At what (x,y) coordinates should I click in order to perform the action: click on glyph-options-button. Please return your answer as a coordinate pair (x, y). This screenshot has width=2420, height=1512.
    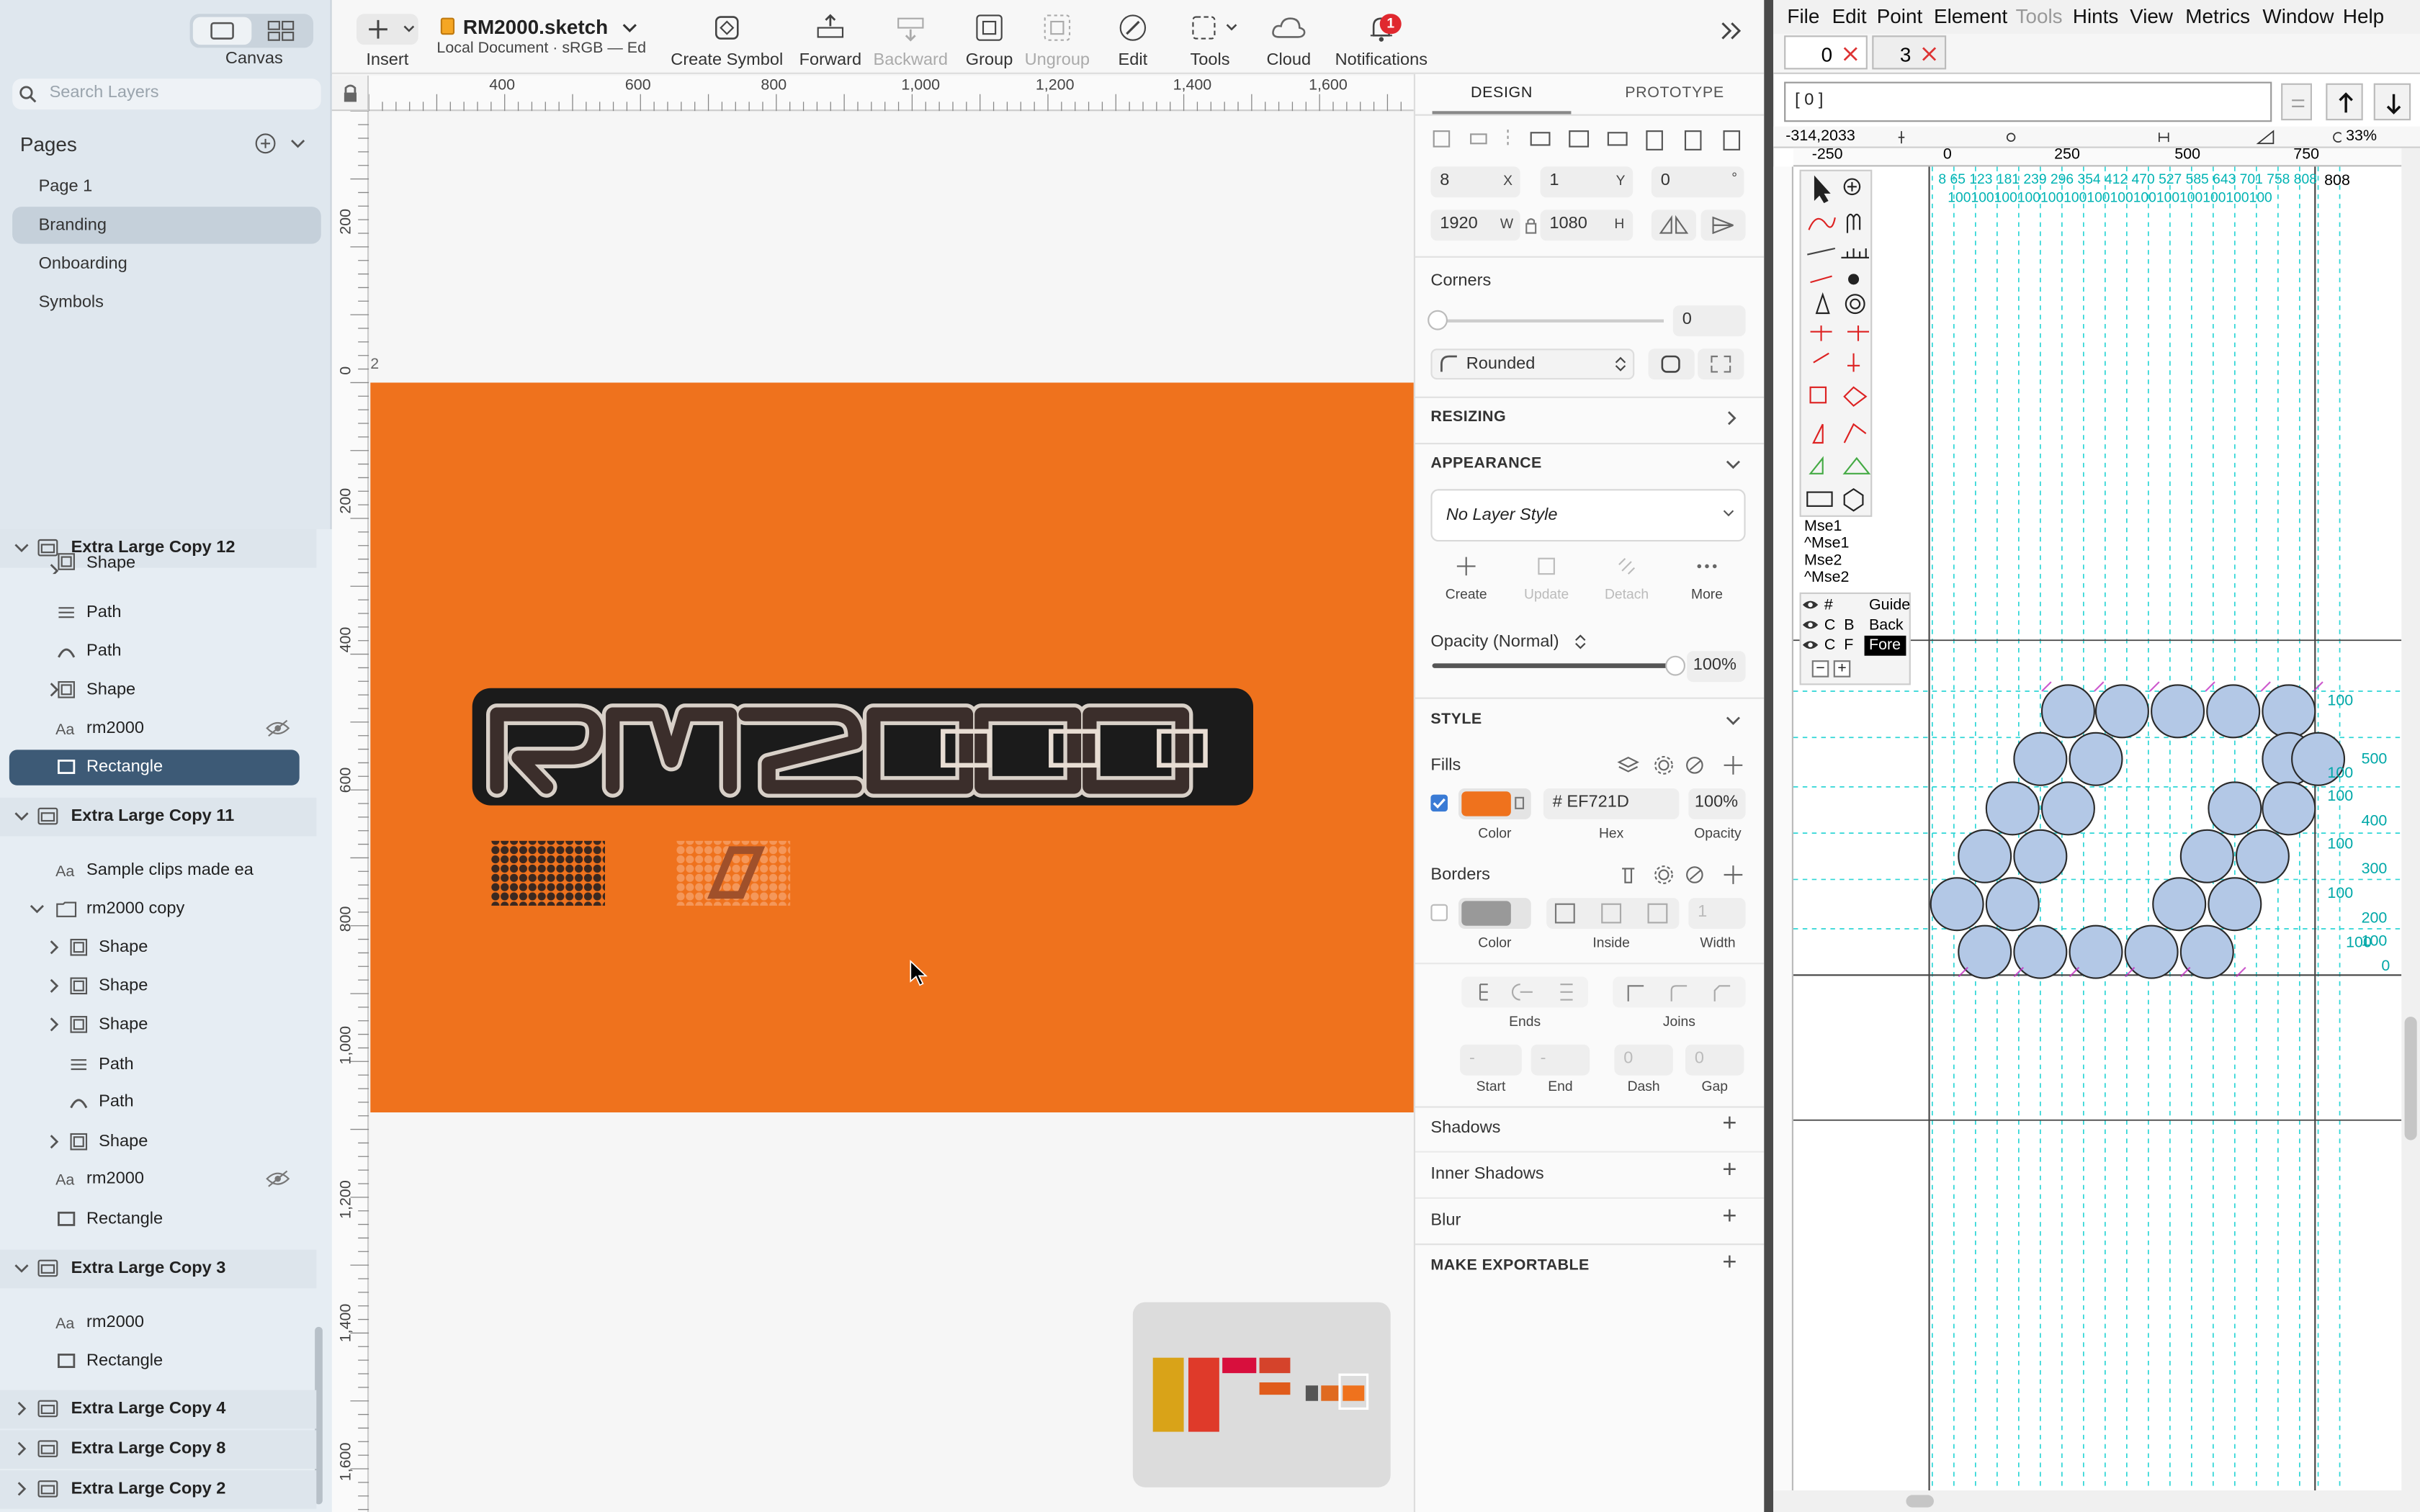
    Looking at the image, I should click on (2296, 102).